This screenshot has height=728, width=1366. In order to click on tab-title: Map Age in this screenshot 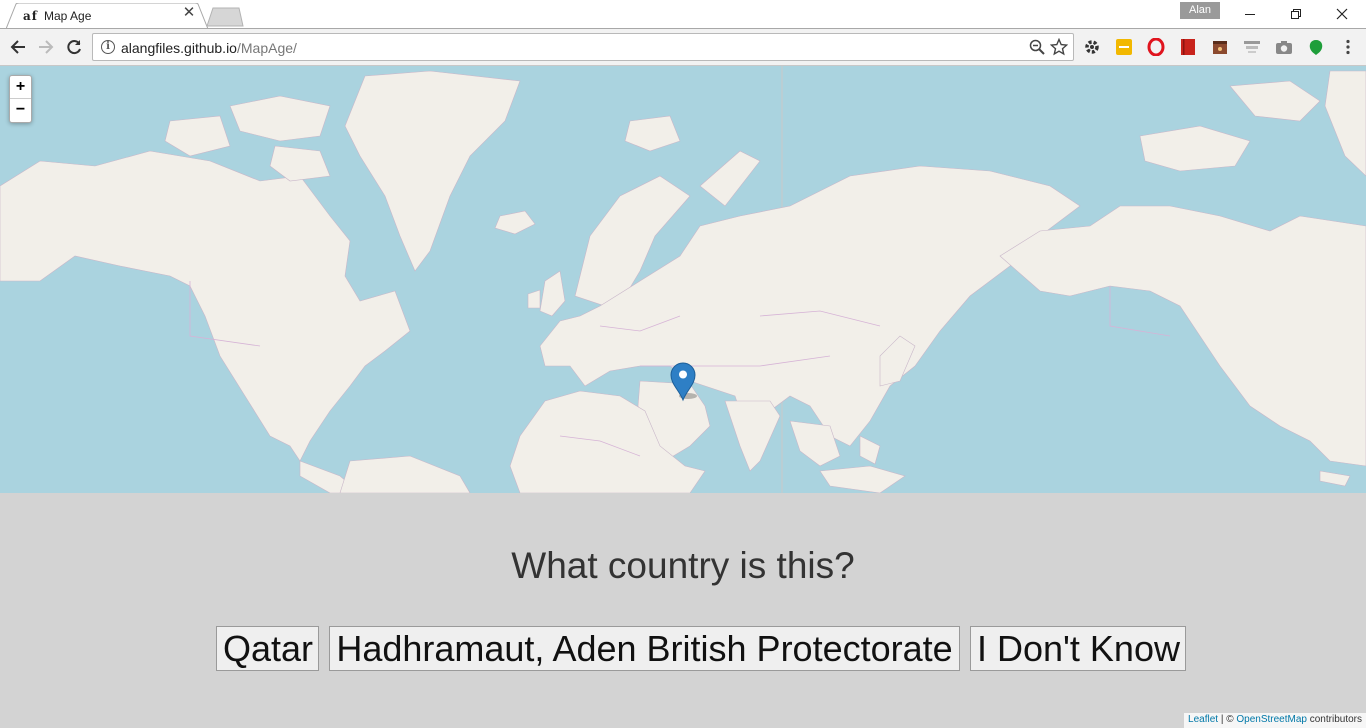, I will do `click(68, 16)`.